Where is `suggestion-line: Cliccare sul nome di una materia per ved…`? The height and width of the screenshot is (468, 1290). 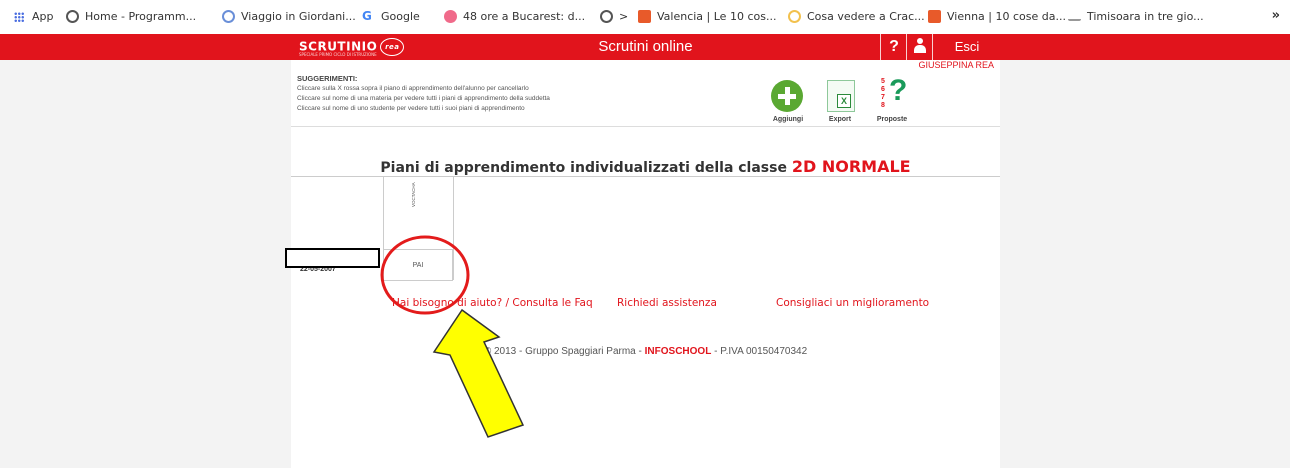 suggestion-line: Cliccare sul nome di una materia per ved… is located at coordinates (423, 98).